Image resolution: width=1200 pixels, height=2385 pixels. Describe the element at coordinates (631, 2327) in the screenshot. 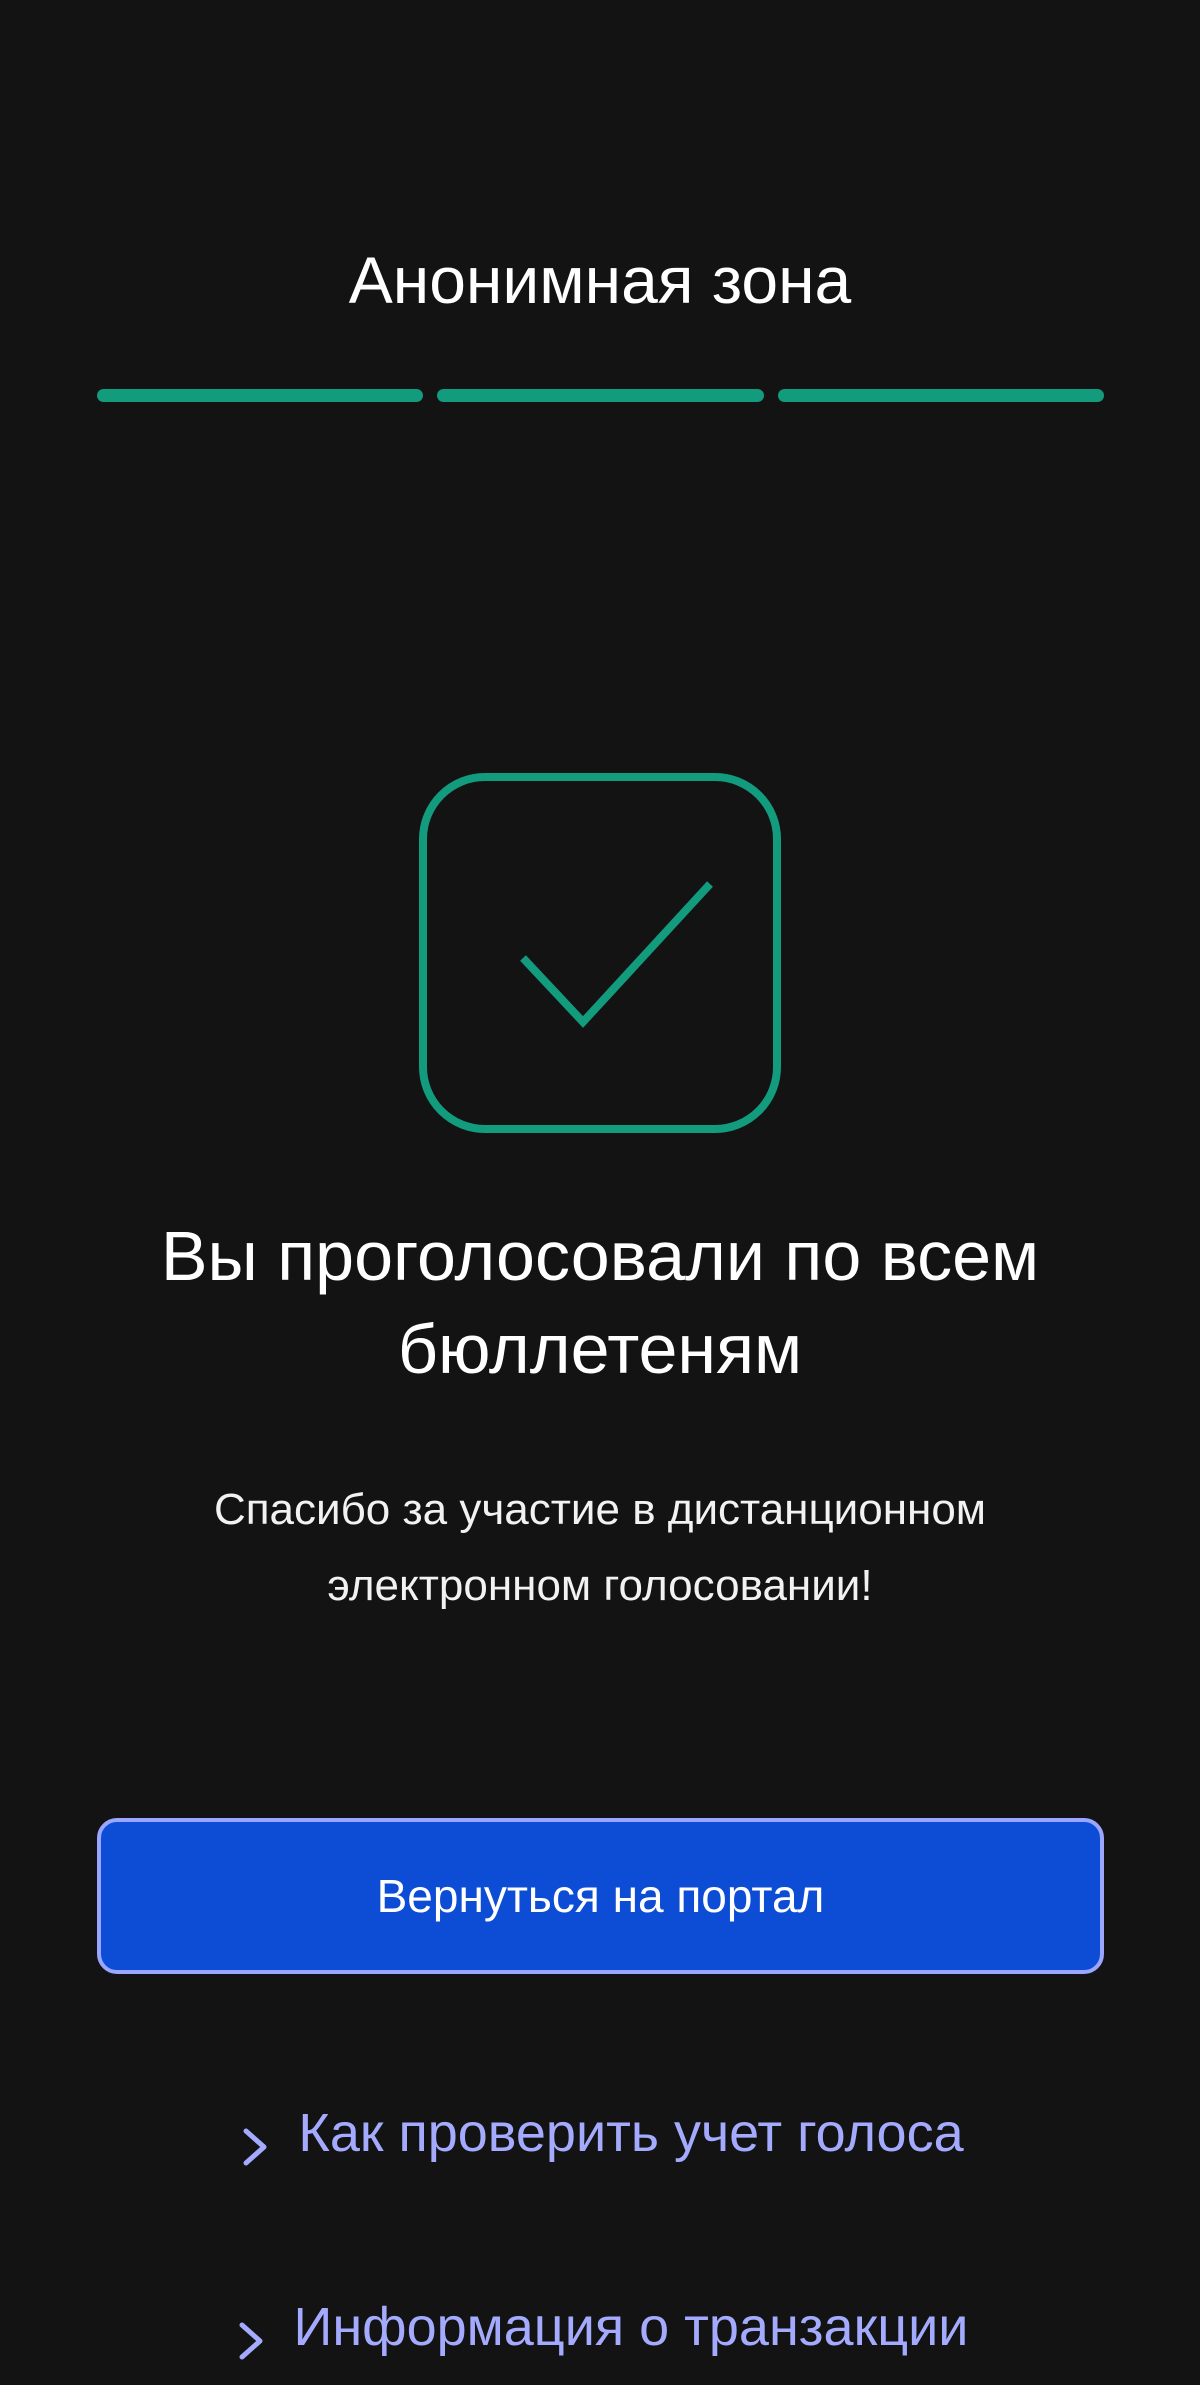

I see `transaction-info-label: Информация о транзакции` at that location.